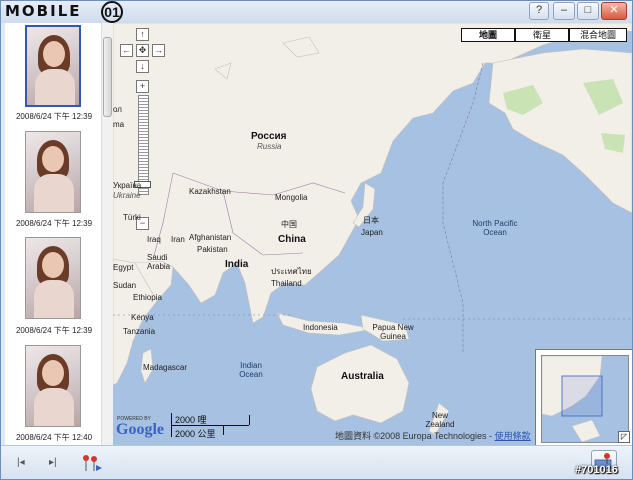 This screenshot has height=480, width=633. Describe the element at coordinates (125, 285) in the screenshot. I see `label-sudan: Sudan` at that location.